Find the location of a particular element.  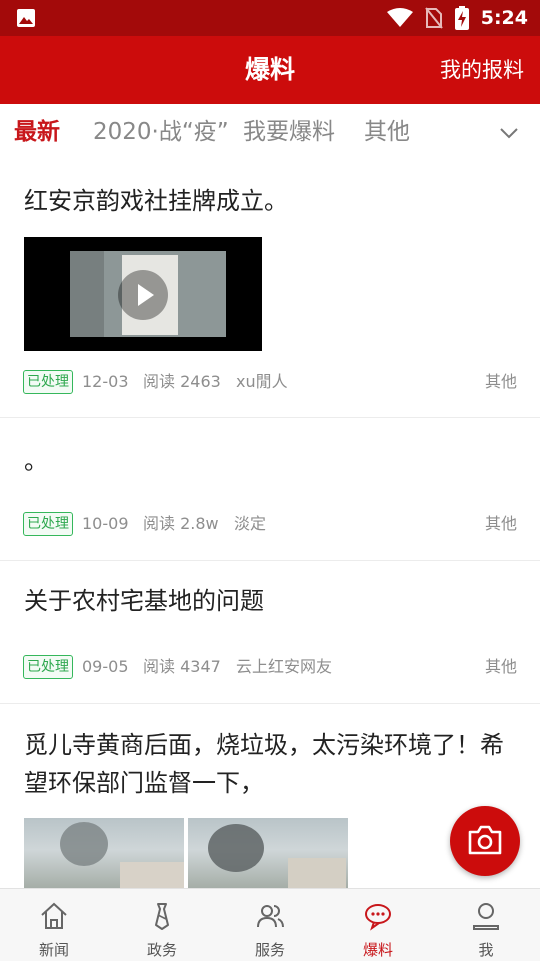

nav-services: 服务 is located at coordinates (270, 925).